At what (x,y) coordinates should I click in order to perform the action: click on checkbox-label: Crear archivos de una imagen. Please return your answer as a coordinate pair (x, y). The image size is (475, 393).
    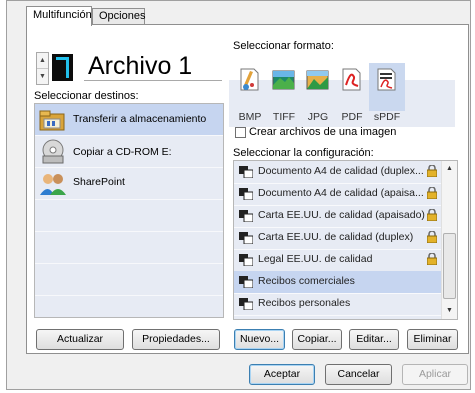
    Looking at the image, I should click on (323, 132).